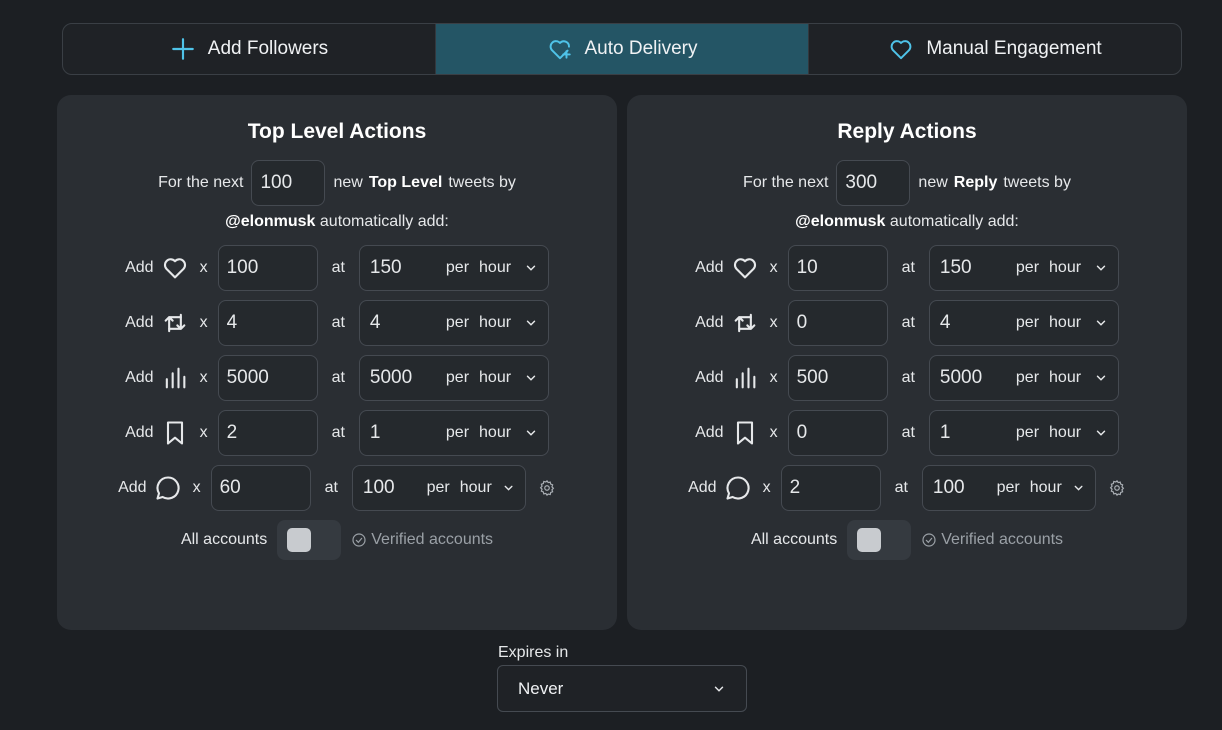  I want to click on tab-label: Manual Engagement, so click(1014, 48).